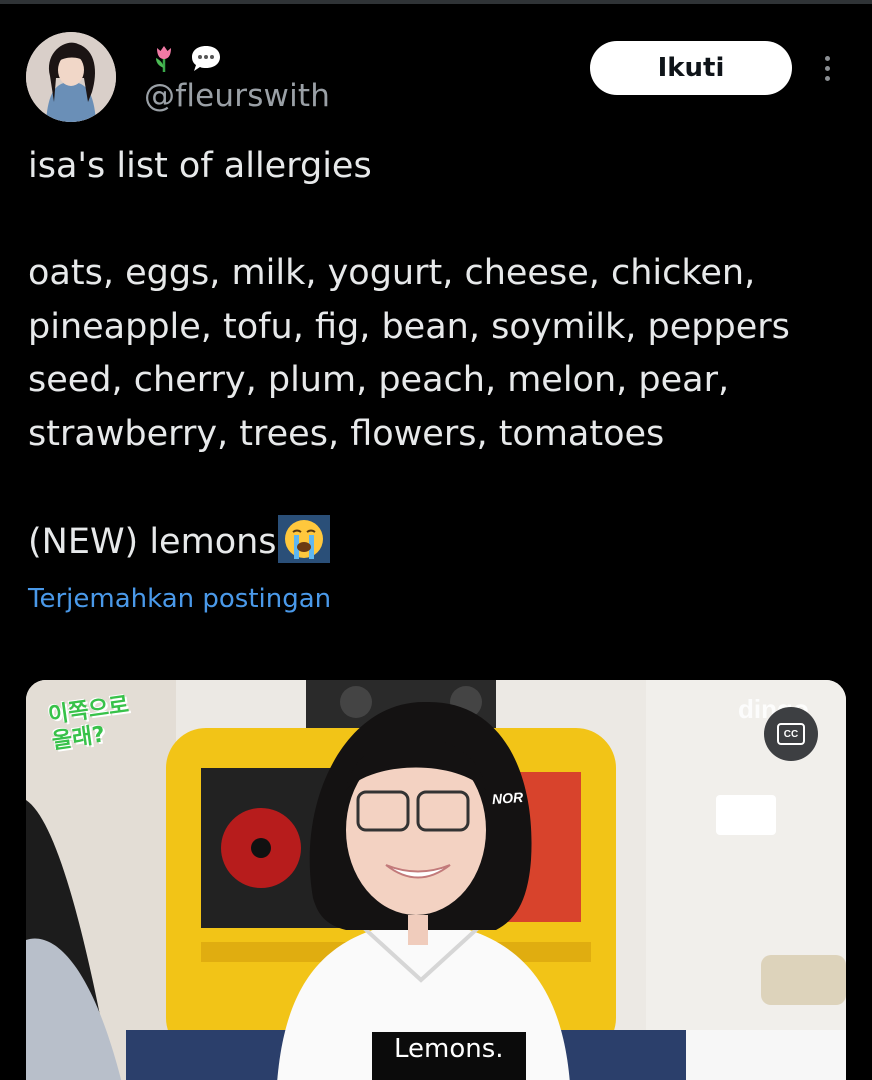 The image size is (872, 1080). I want to click on cc-icon: CC, so click(791, 734).